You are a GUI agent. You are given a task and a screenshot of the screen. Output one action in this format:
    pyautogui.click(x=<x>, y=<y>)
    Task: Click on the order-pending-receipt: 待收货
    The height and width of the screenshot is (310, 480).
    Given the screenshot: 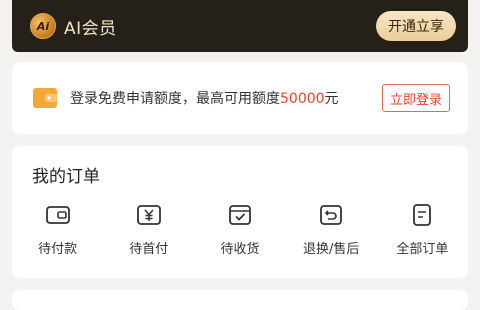 What is the action you would take?
    pyautogui.click(x=239, y=229)
    